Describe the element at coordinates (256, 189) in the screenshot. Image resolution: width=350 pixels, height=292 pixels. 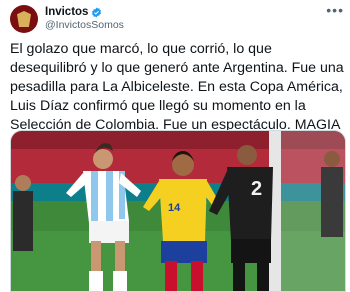
I see `referee-jersey-number: 2` at that location.